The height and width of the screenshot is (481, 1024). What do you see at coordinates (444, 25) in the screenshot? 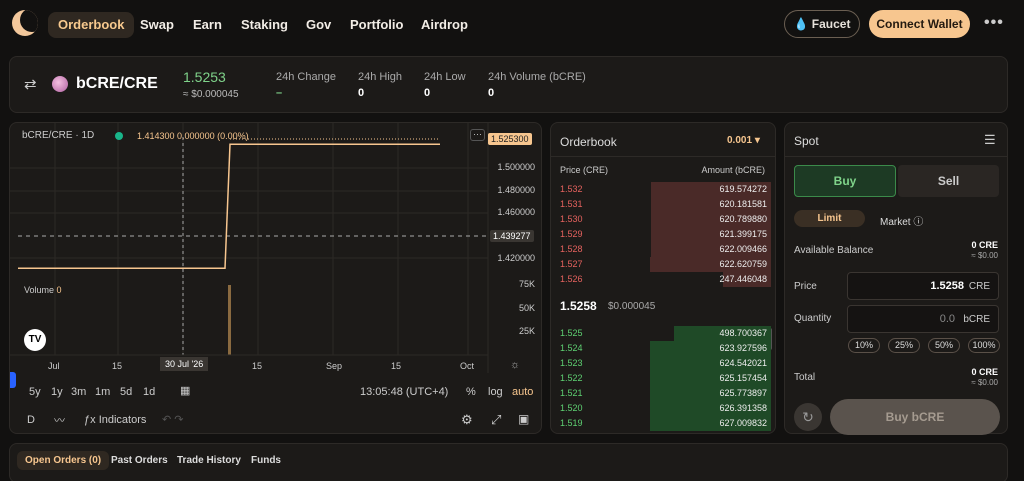
I see `nav-airdrop: Airdrop` at bounding box center [444, 25].